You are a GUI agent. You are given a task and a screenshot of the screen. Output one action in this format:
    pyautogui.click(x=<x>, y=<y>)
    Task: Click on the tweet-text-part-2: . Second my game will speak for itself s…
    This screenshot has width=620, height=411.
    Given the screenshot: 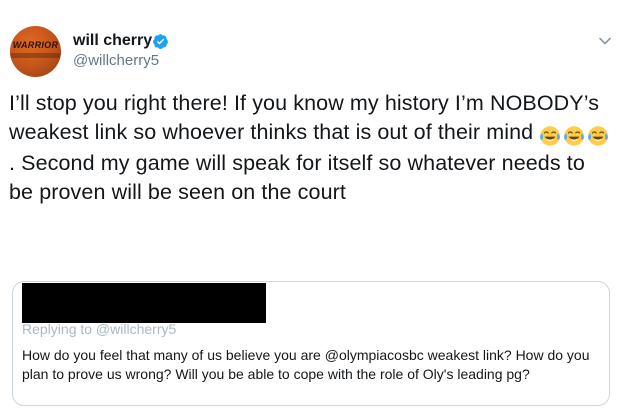 What is the action you would take?
    pyautogui.click(x=297, y=177)
    